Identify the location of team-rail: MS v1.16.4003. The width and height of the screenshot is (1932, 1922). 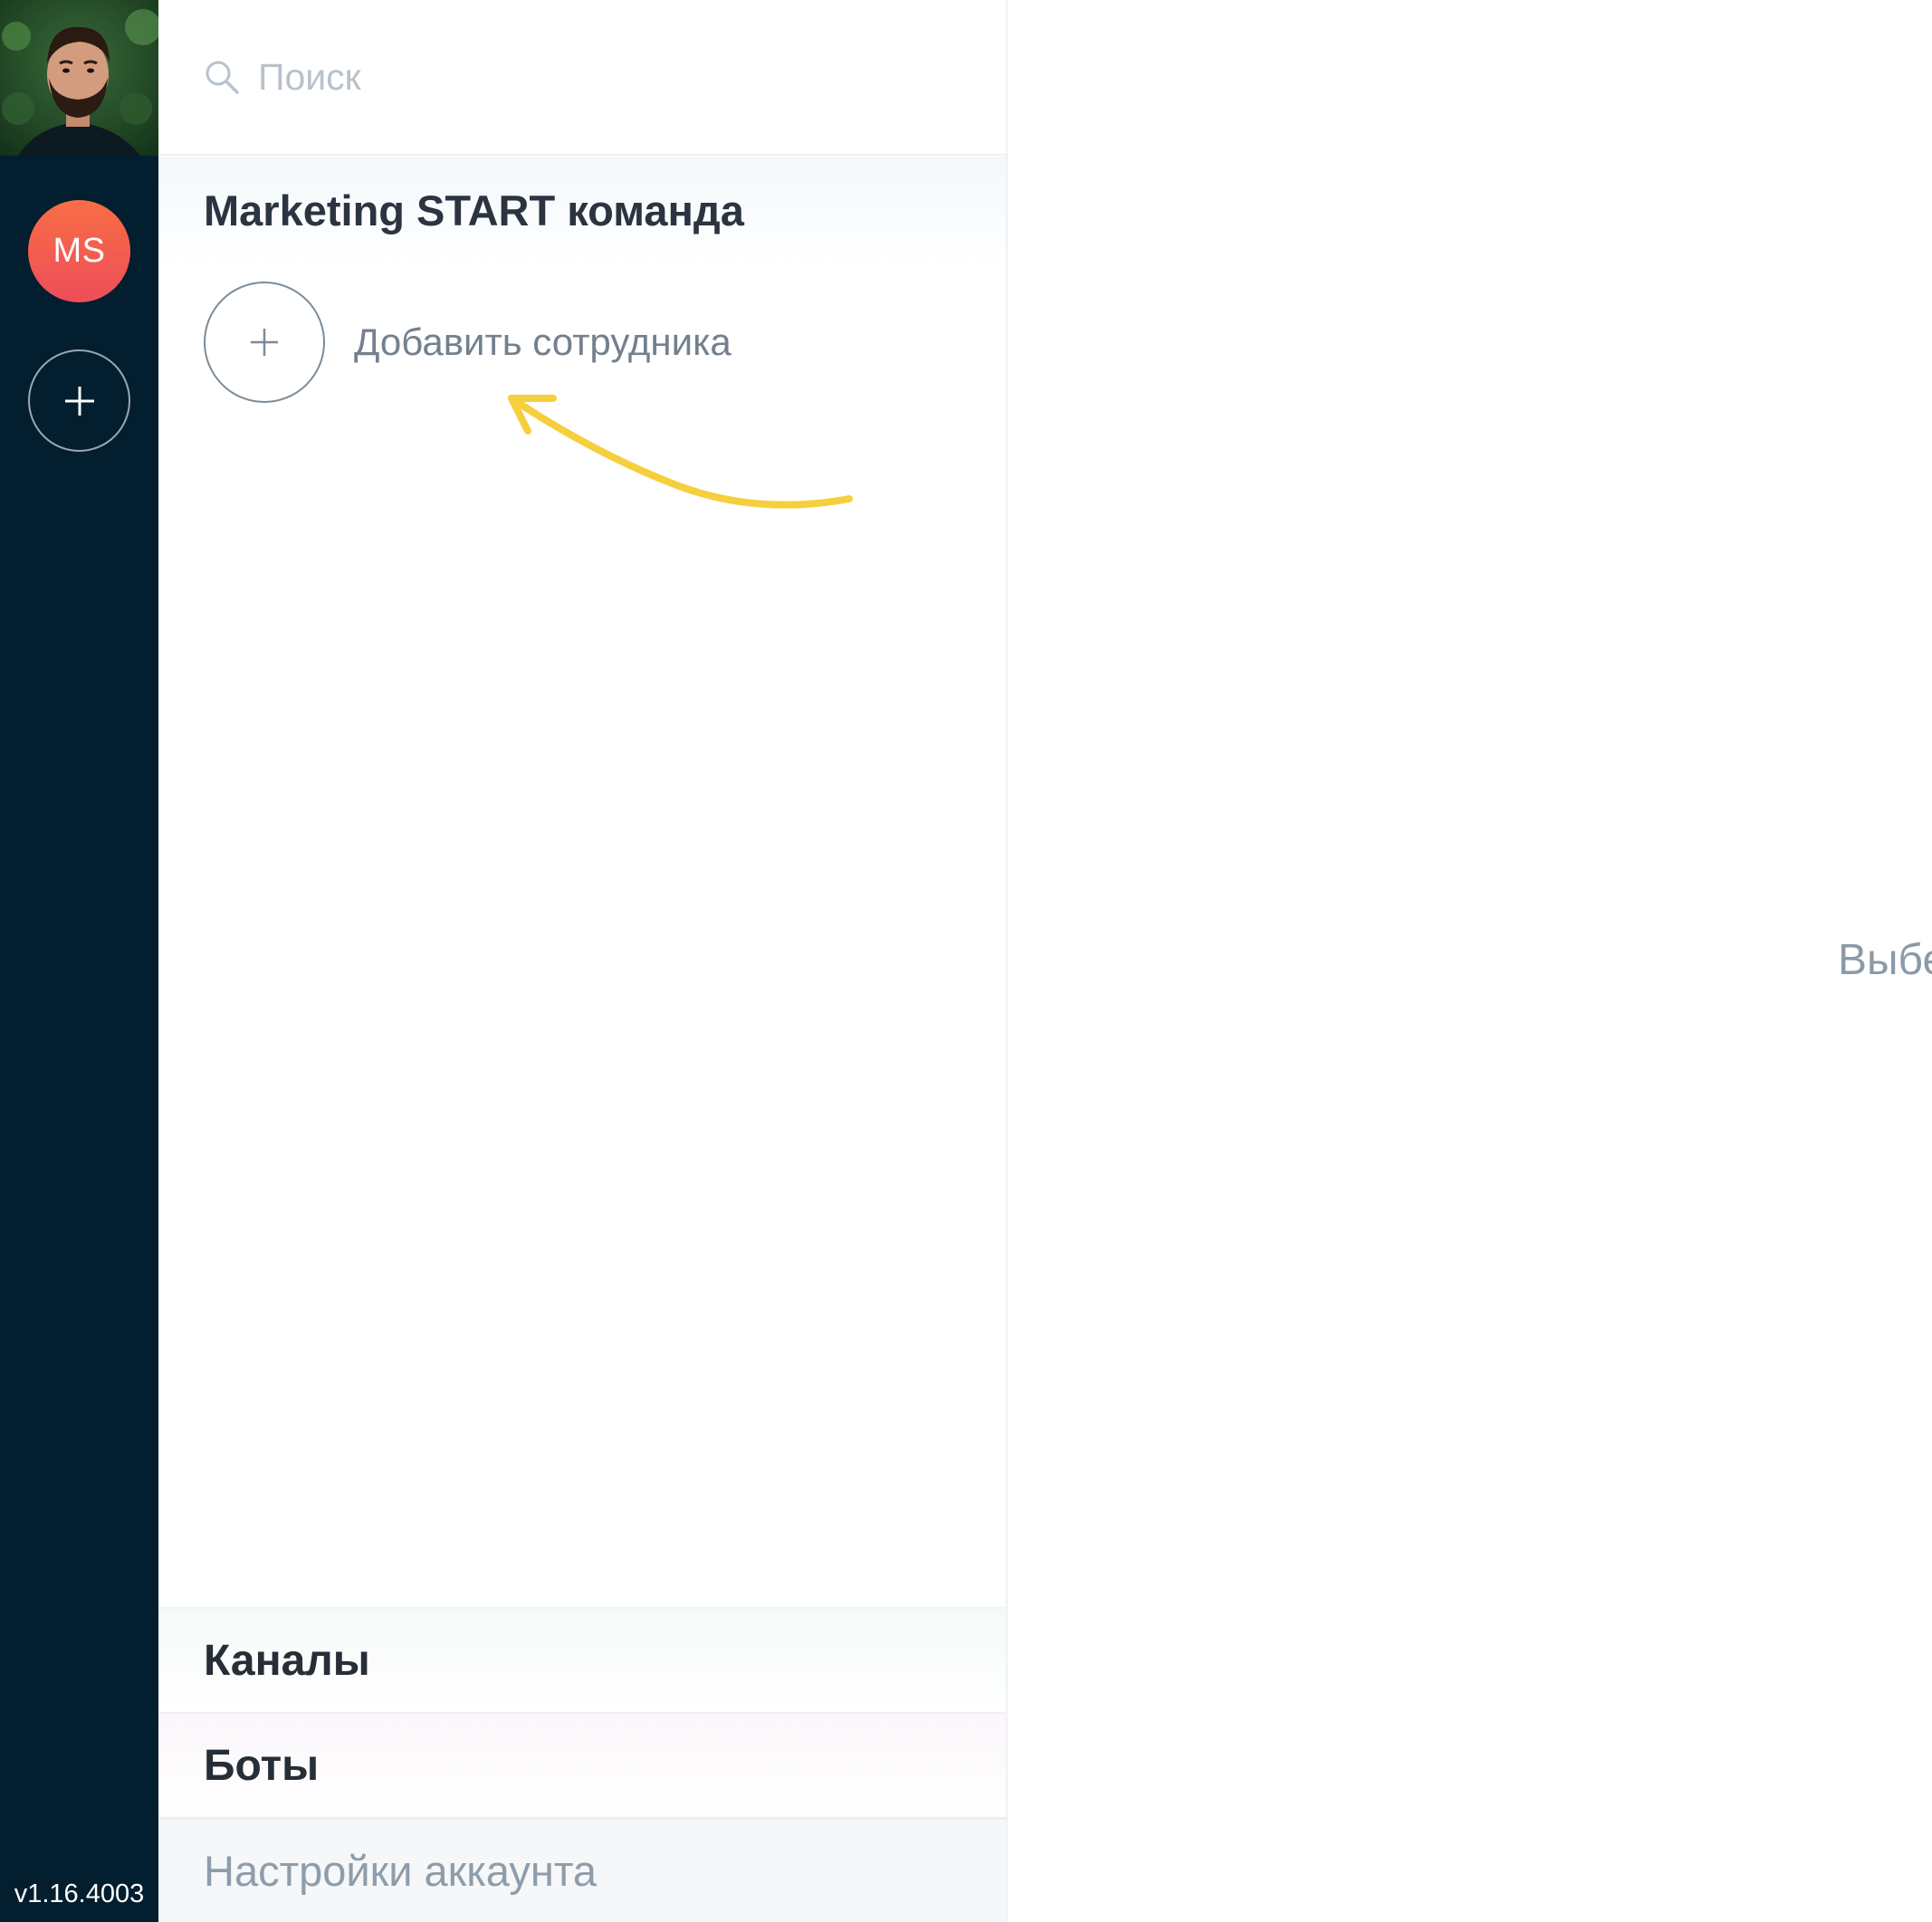
(79, 961).